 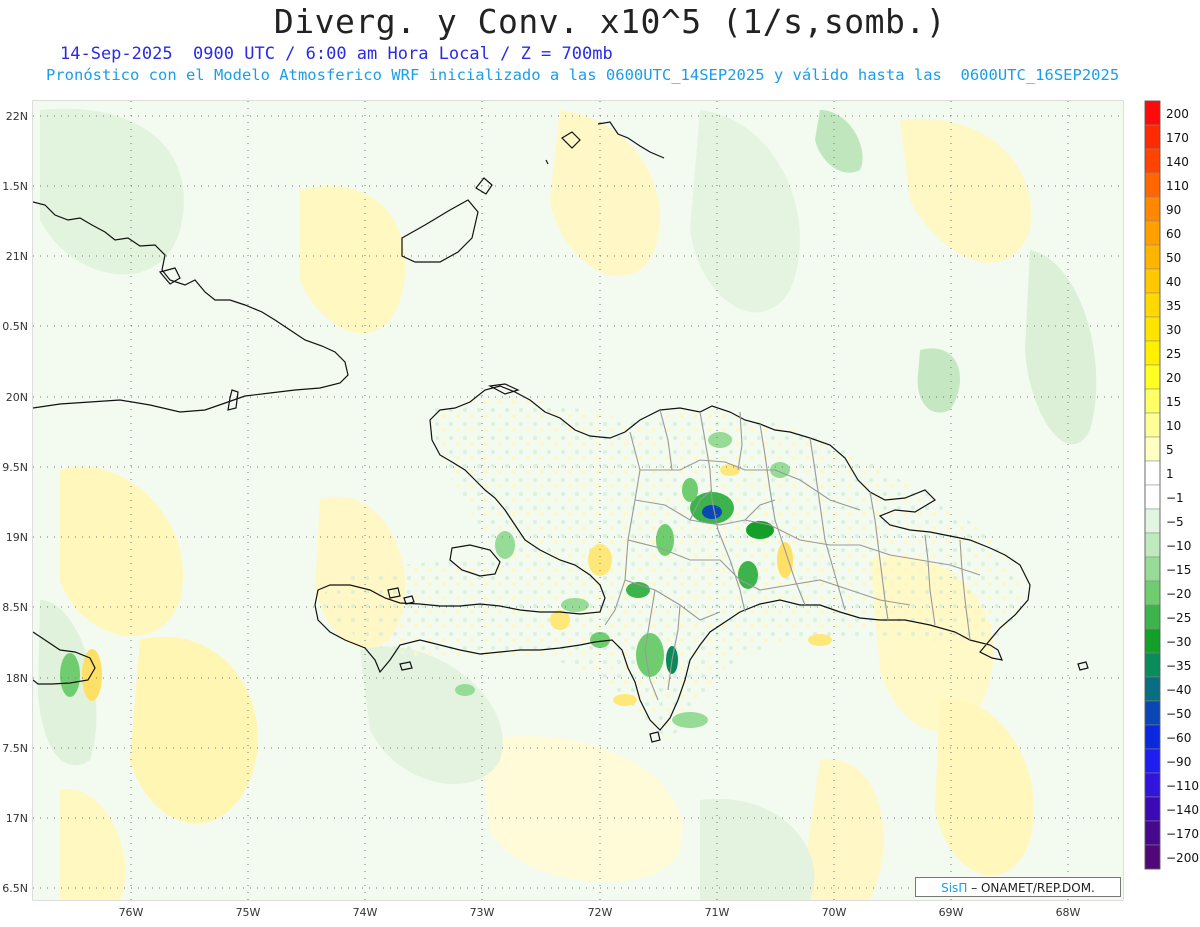 I want to click on colorbar-label: 140, so click(x=1177, y=162).